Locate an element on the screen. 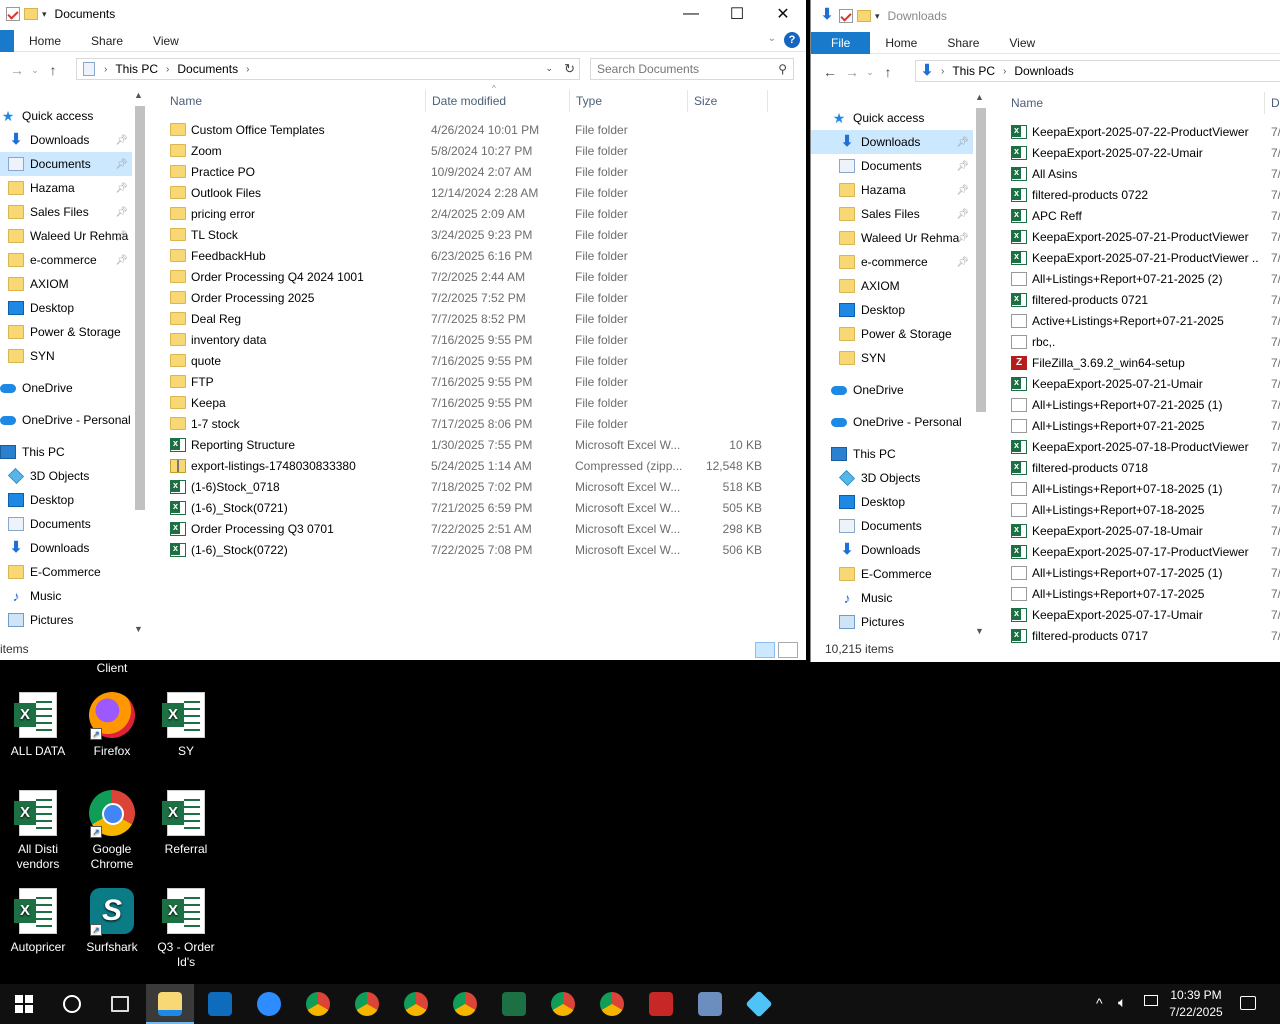 The height and width of the screenshot is (1024, 1280). file-row: quote 7/16/2025 9:55 PM File folder is located at coordinates (470, 360).